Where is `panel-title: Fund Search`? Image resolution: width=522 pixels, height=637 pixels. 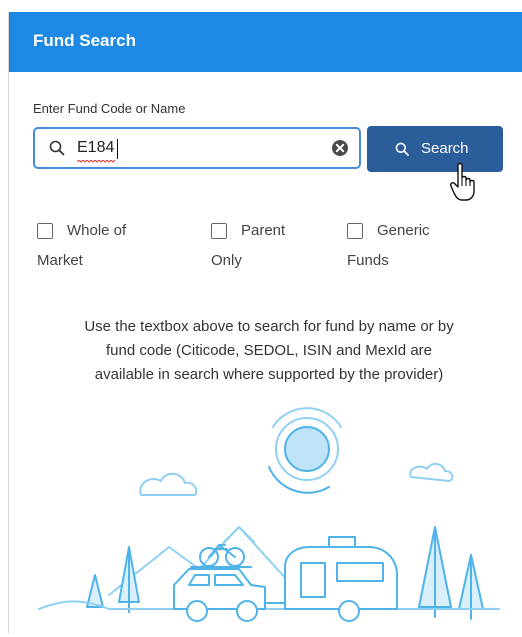 panel-title: Fund Search is located at coordinates (84, 40).